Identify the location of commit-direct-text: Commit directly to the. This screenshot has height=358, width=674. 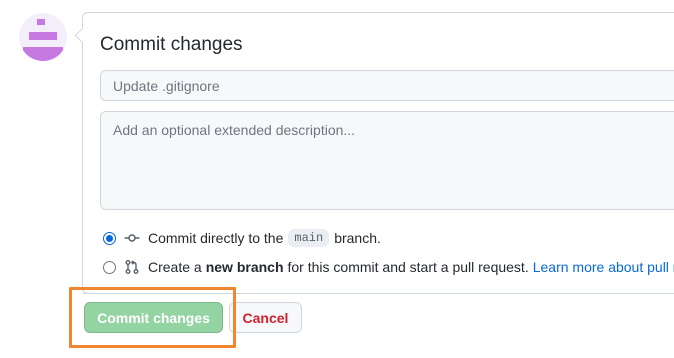
(216, 238).